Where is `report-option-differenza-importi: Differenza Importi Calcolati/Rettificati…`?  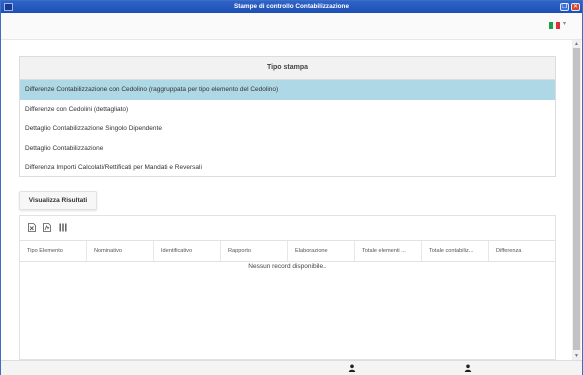 report-option-differenza-importi: Differenza Importi Calcolati/Rettificati… is located at coordinates (287, 168).